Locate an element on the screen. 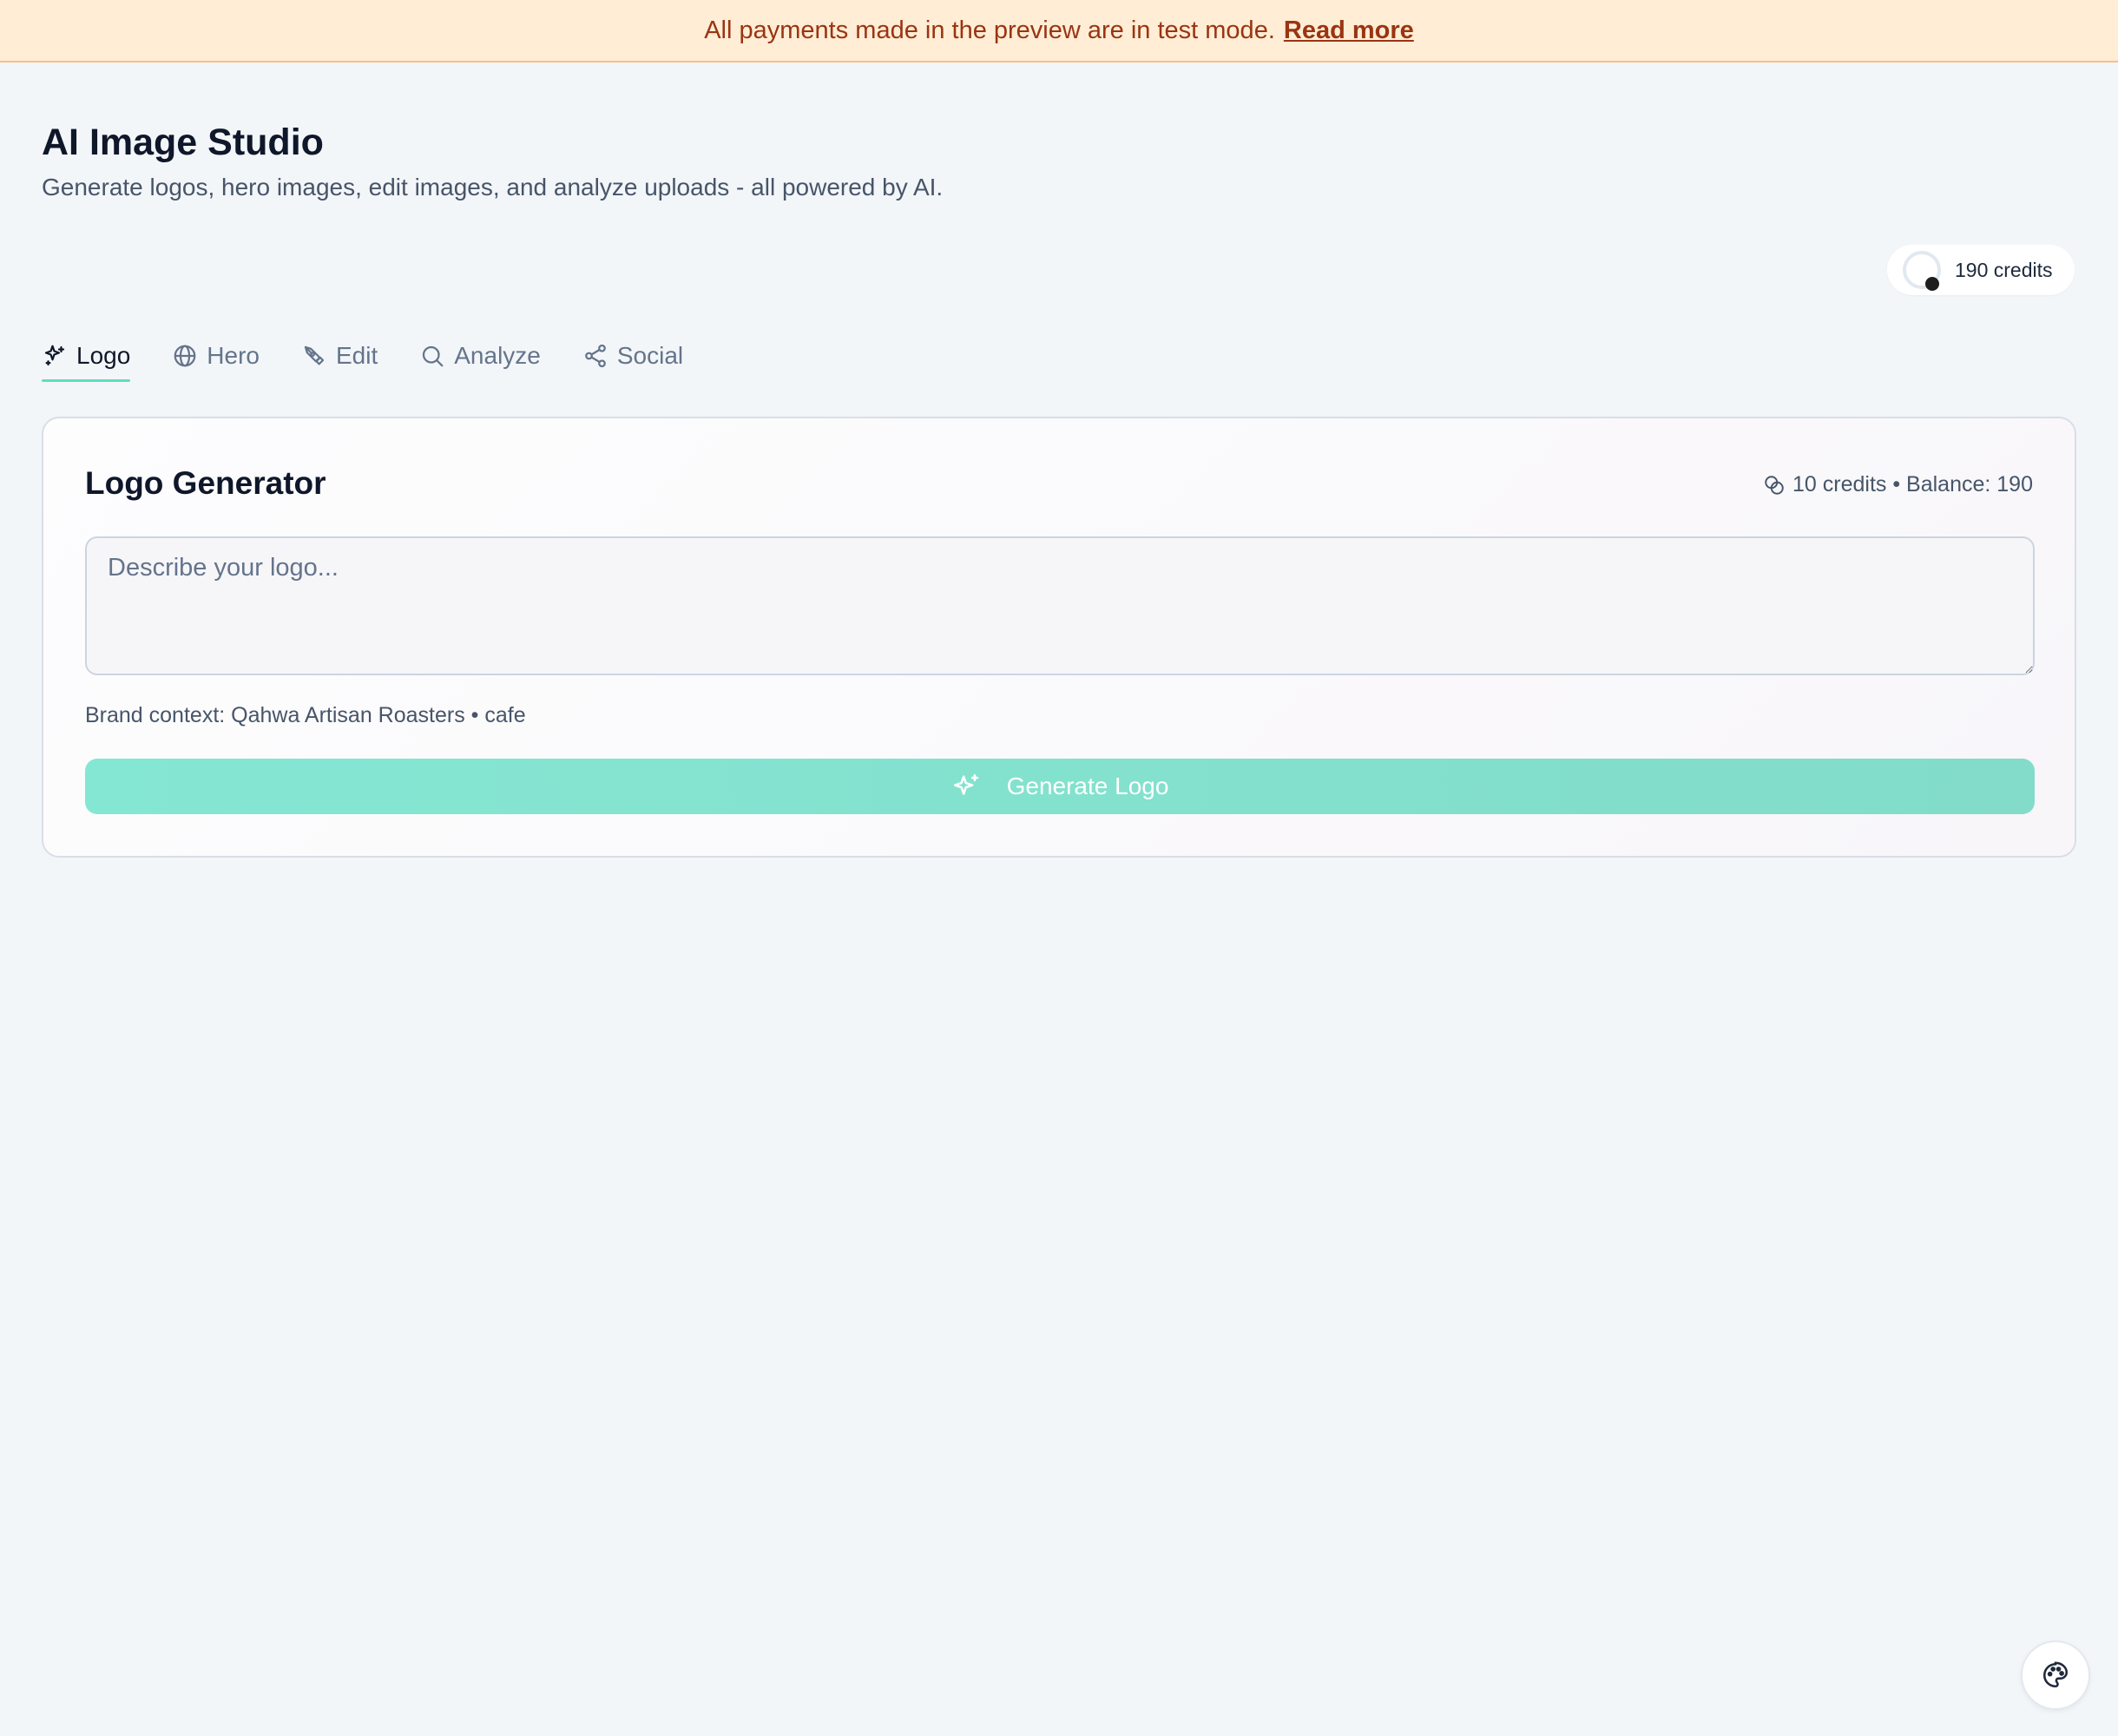 The image size is (2118, 1736). generate-logo-button: Generate Logo is located at coordinates (1060, 786).